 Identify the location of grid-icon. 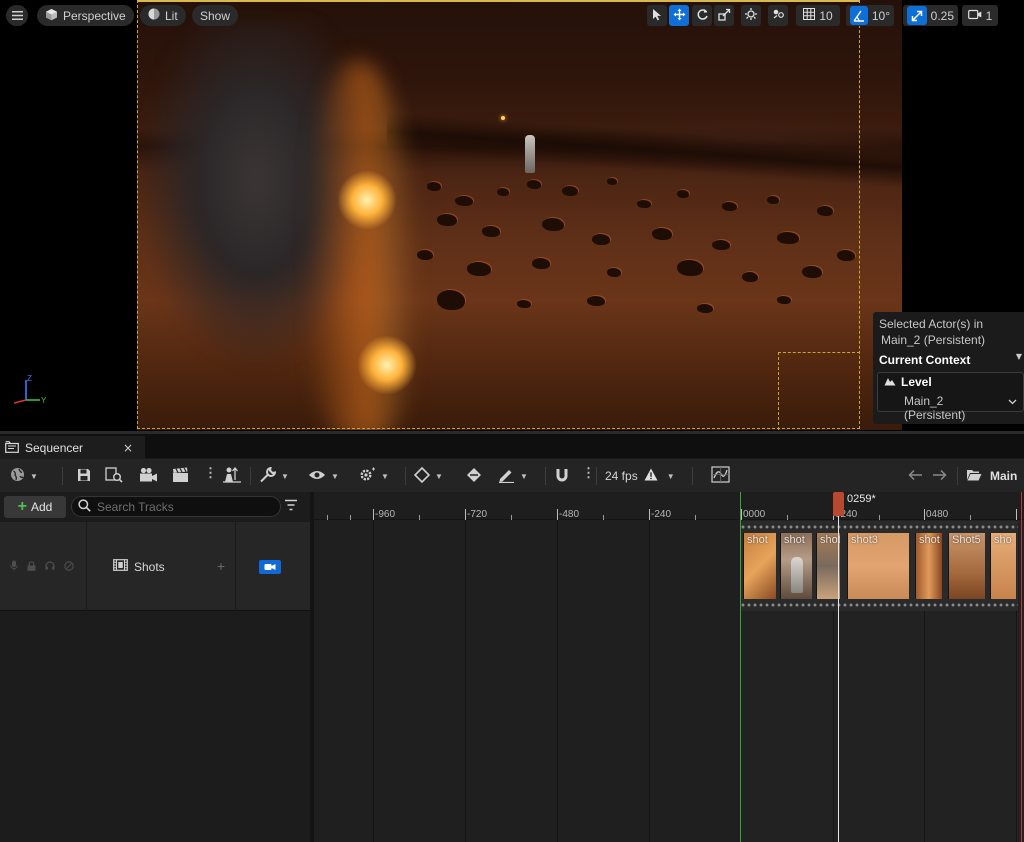
(809, 15).